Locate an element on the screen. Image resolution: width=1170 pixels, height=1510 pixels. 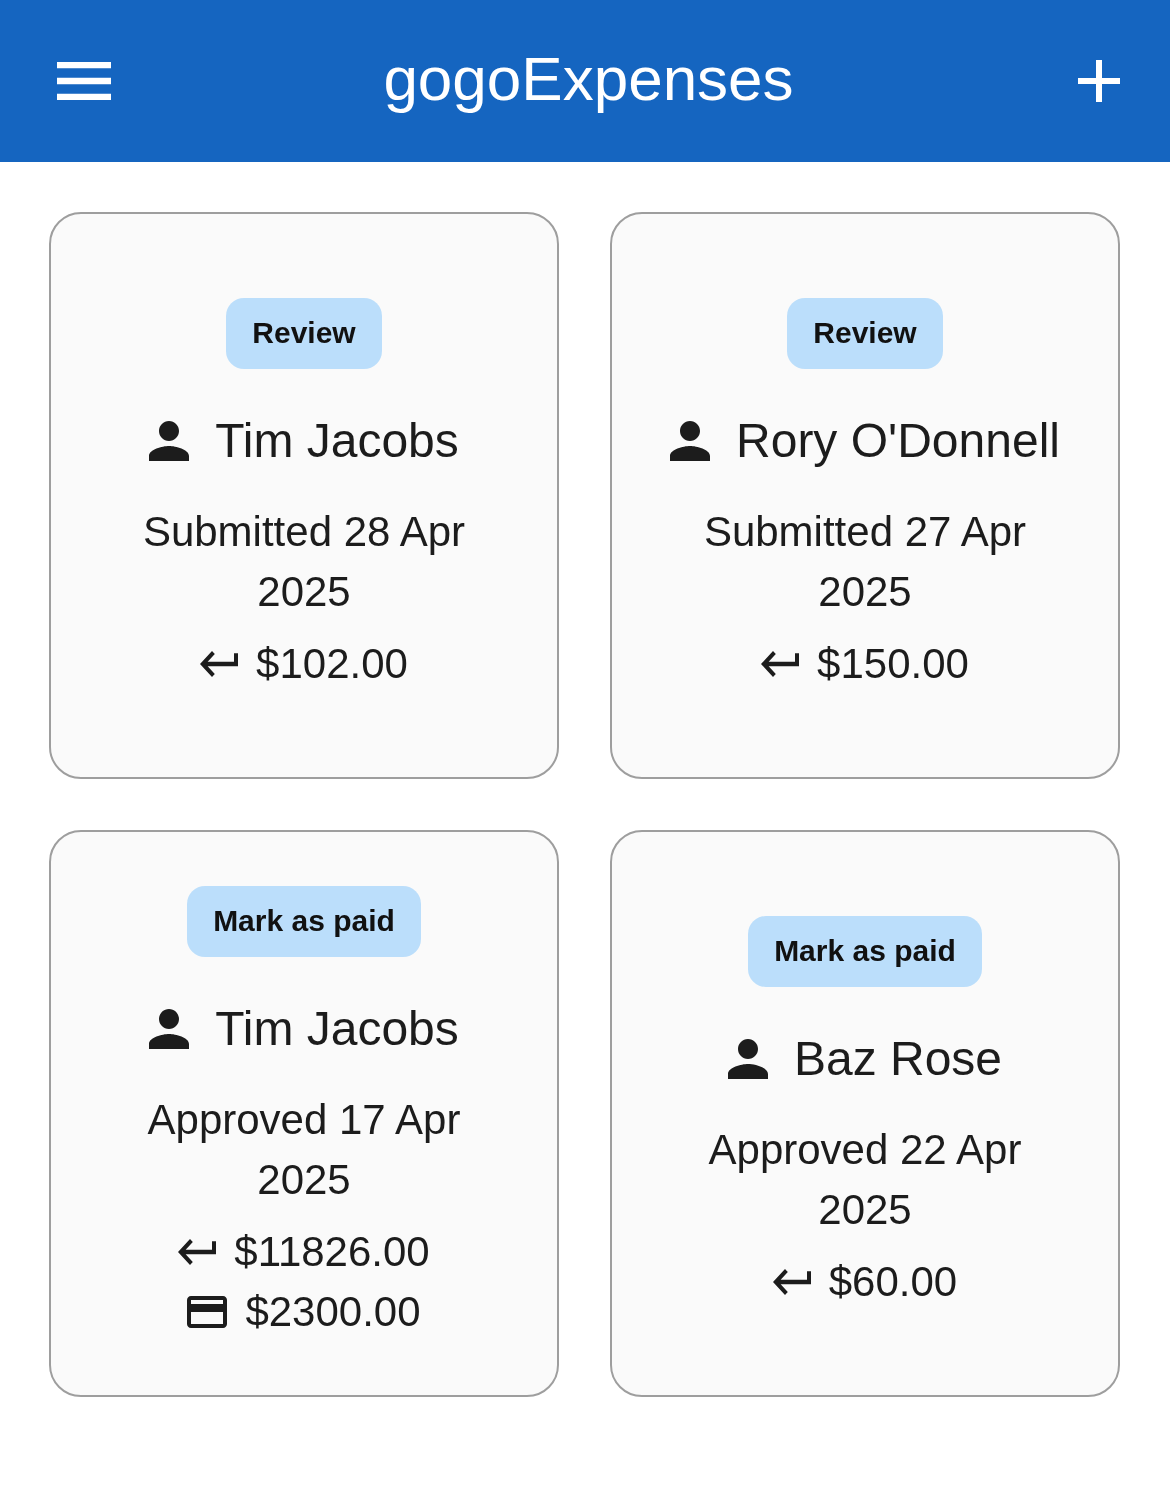
amount-text: $2300.00 is located at coordinates (333, 1311).